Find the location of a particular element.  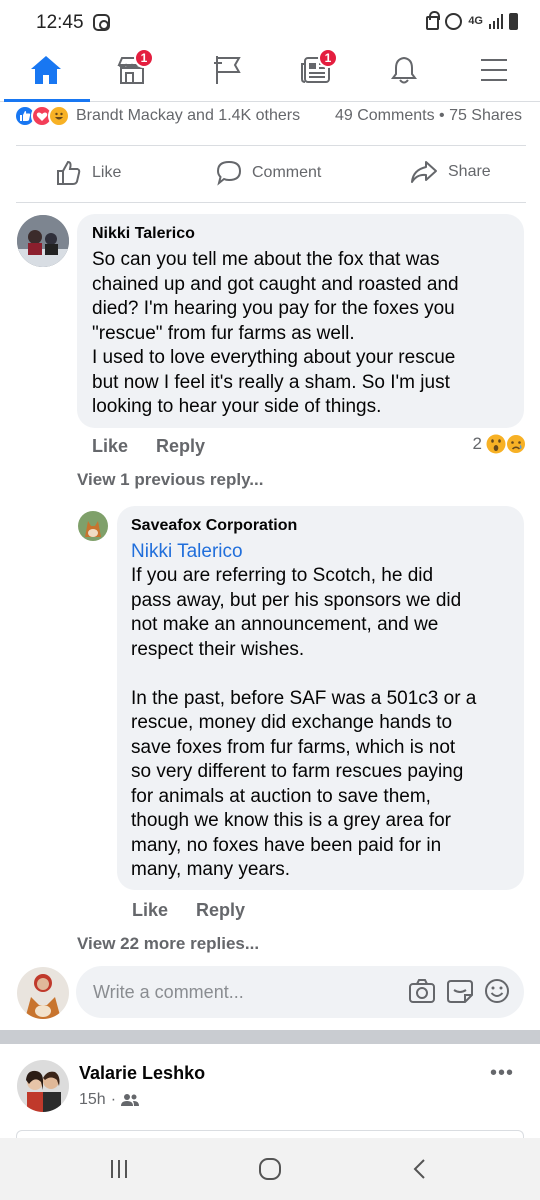

share-button: Share is located at coordinates (450, 172).